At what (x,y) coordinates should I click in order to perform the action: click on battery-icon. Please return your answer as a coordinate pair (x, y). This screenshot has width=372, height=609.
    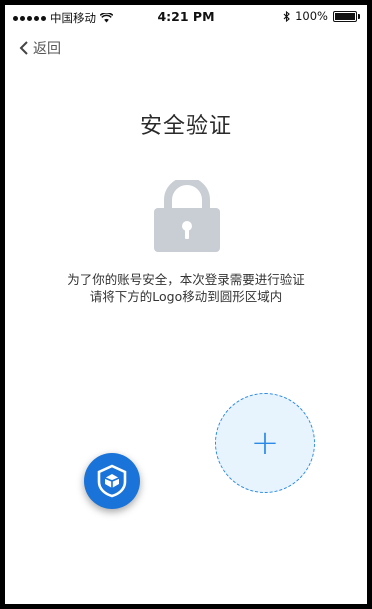
    Looking at the image, I should click on (346, 16).